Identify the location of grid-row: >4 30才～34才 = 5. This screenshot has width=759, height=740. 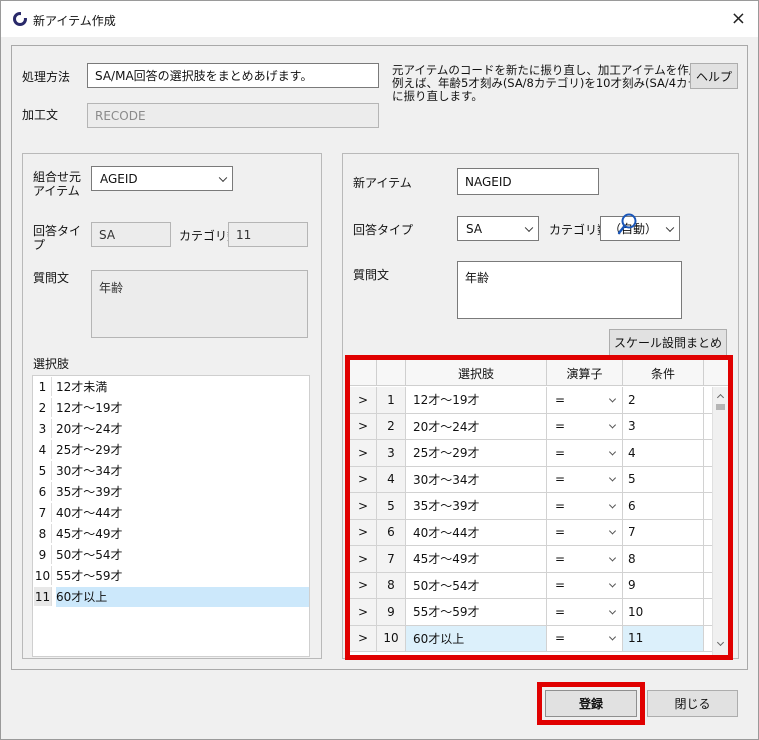
(531, 479).